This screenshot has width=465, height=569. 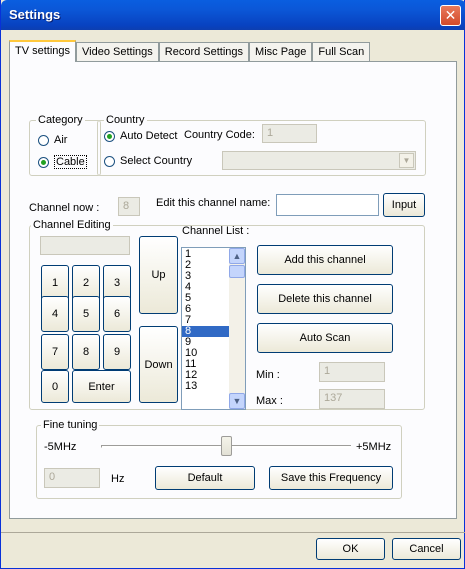 What do you see at coordinates (213, 328) in the screenshot?
I see `channel-list: 1 2 3 4 5 6 7 8 9 10 11 12 13 ▲ ▼` at bounding box center [213, 328].